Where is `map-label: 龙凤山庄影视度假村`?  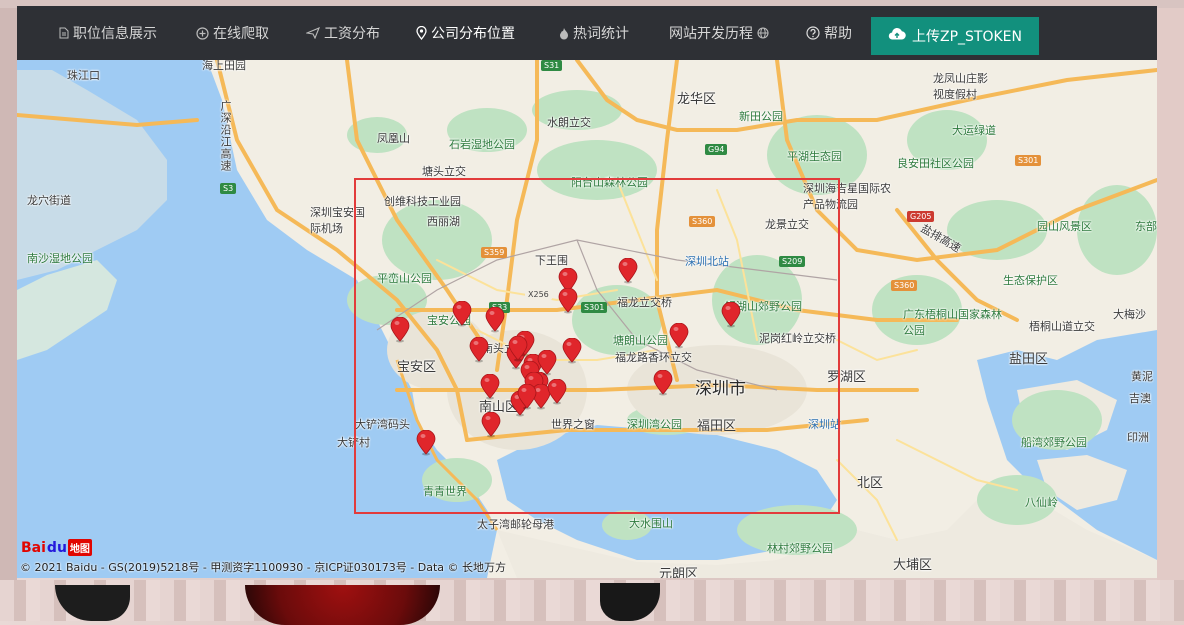 map-label: 龙凤山庄影视度假村 is located at coordinates (960, 86).